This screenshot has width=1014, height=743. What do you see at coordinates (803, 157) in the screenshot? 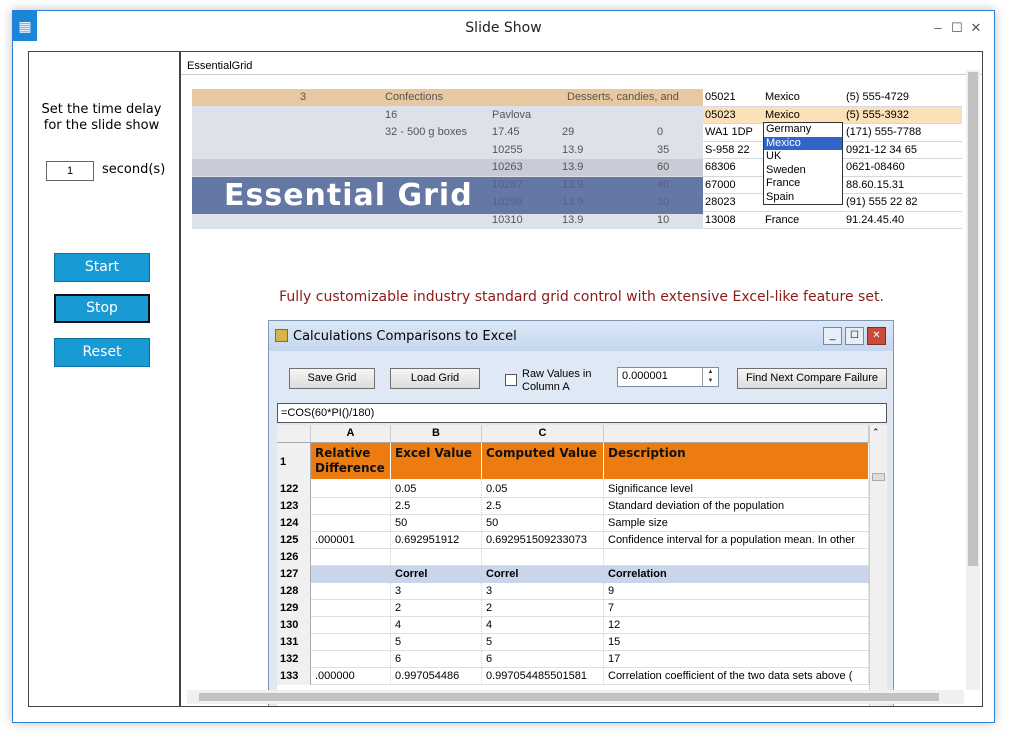
I see `dropdown-option: UK` at bounding box center [803, 157].